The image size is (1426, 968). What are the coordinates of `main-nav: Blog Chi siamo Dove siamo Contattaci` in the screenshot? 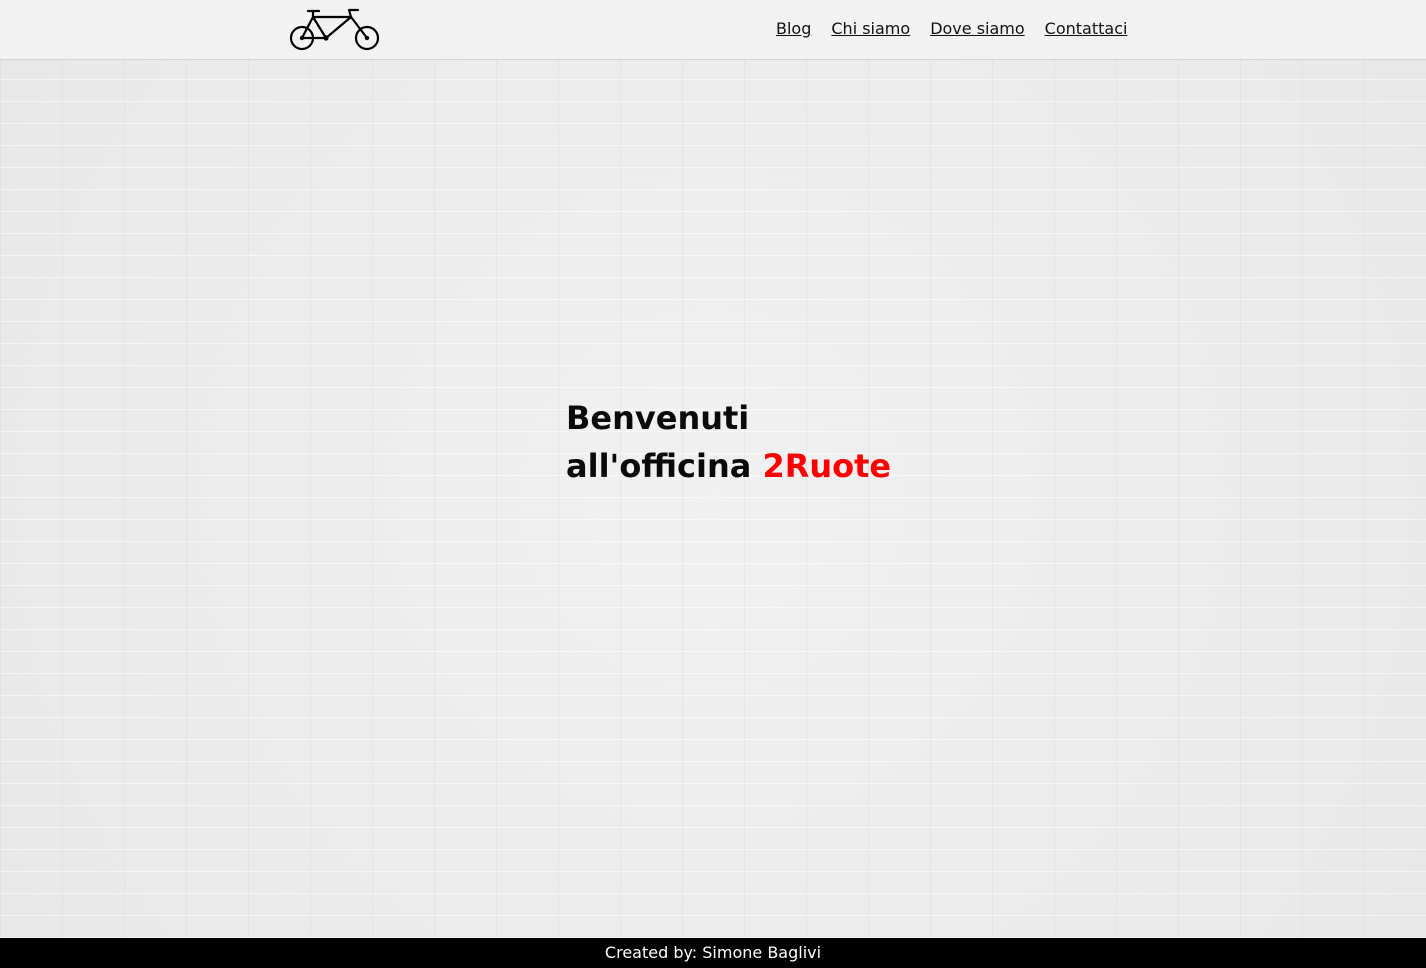 It's located at (951, 28).